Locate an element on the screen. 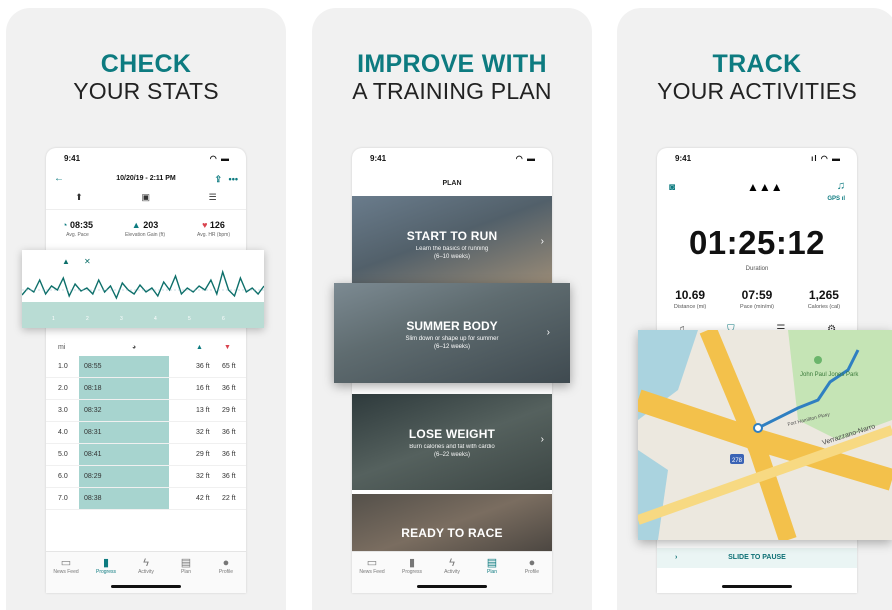 The image size is (892, 610). plan-card-duration: (6–12 weeks) is located at coordinates (452, 347).